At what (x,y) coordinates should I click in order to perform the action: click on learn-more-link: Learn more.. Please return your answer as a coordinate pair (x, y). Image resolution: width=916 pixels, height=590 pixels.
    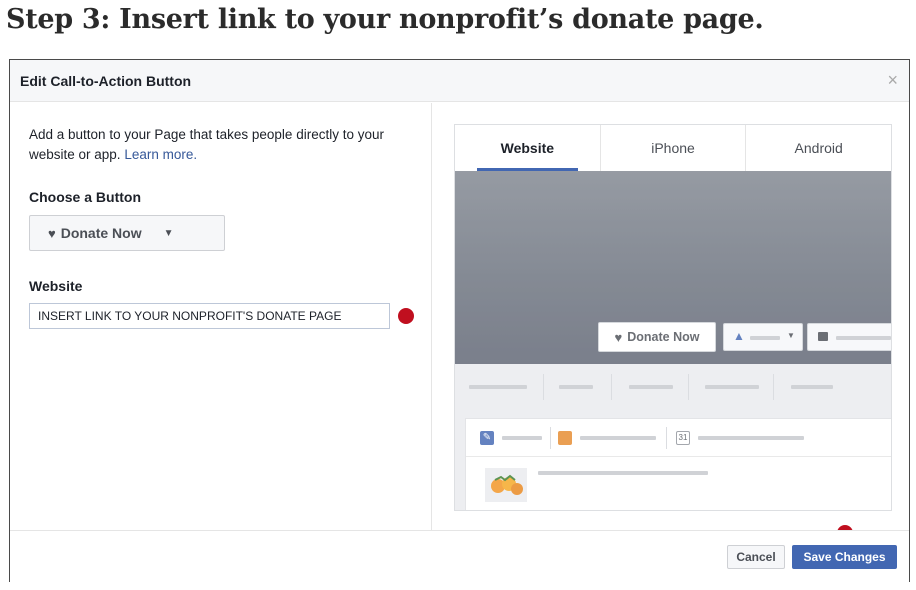
    Looking at the image, I should click on (160, 154).